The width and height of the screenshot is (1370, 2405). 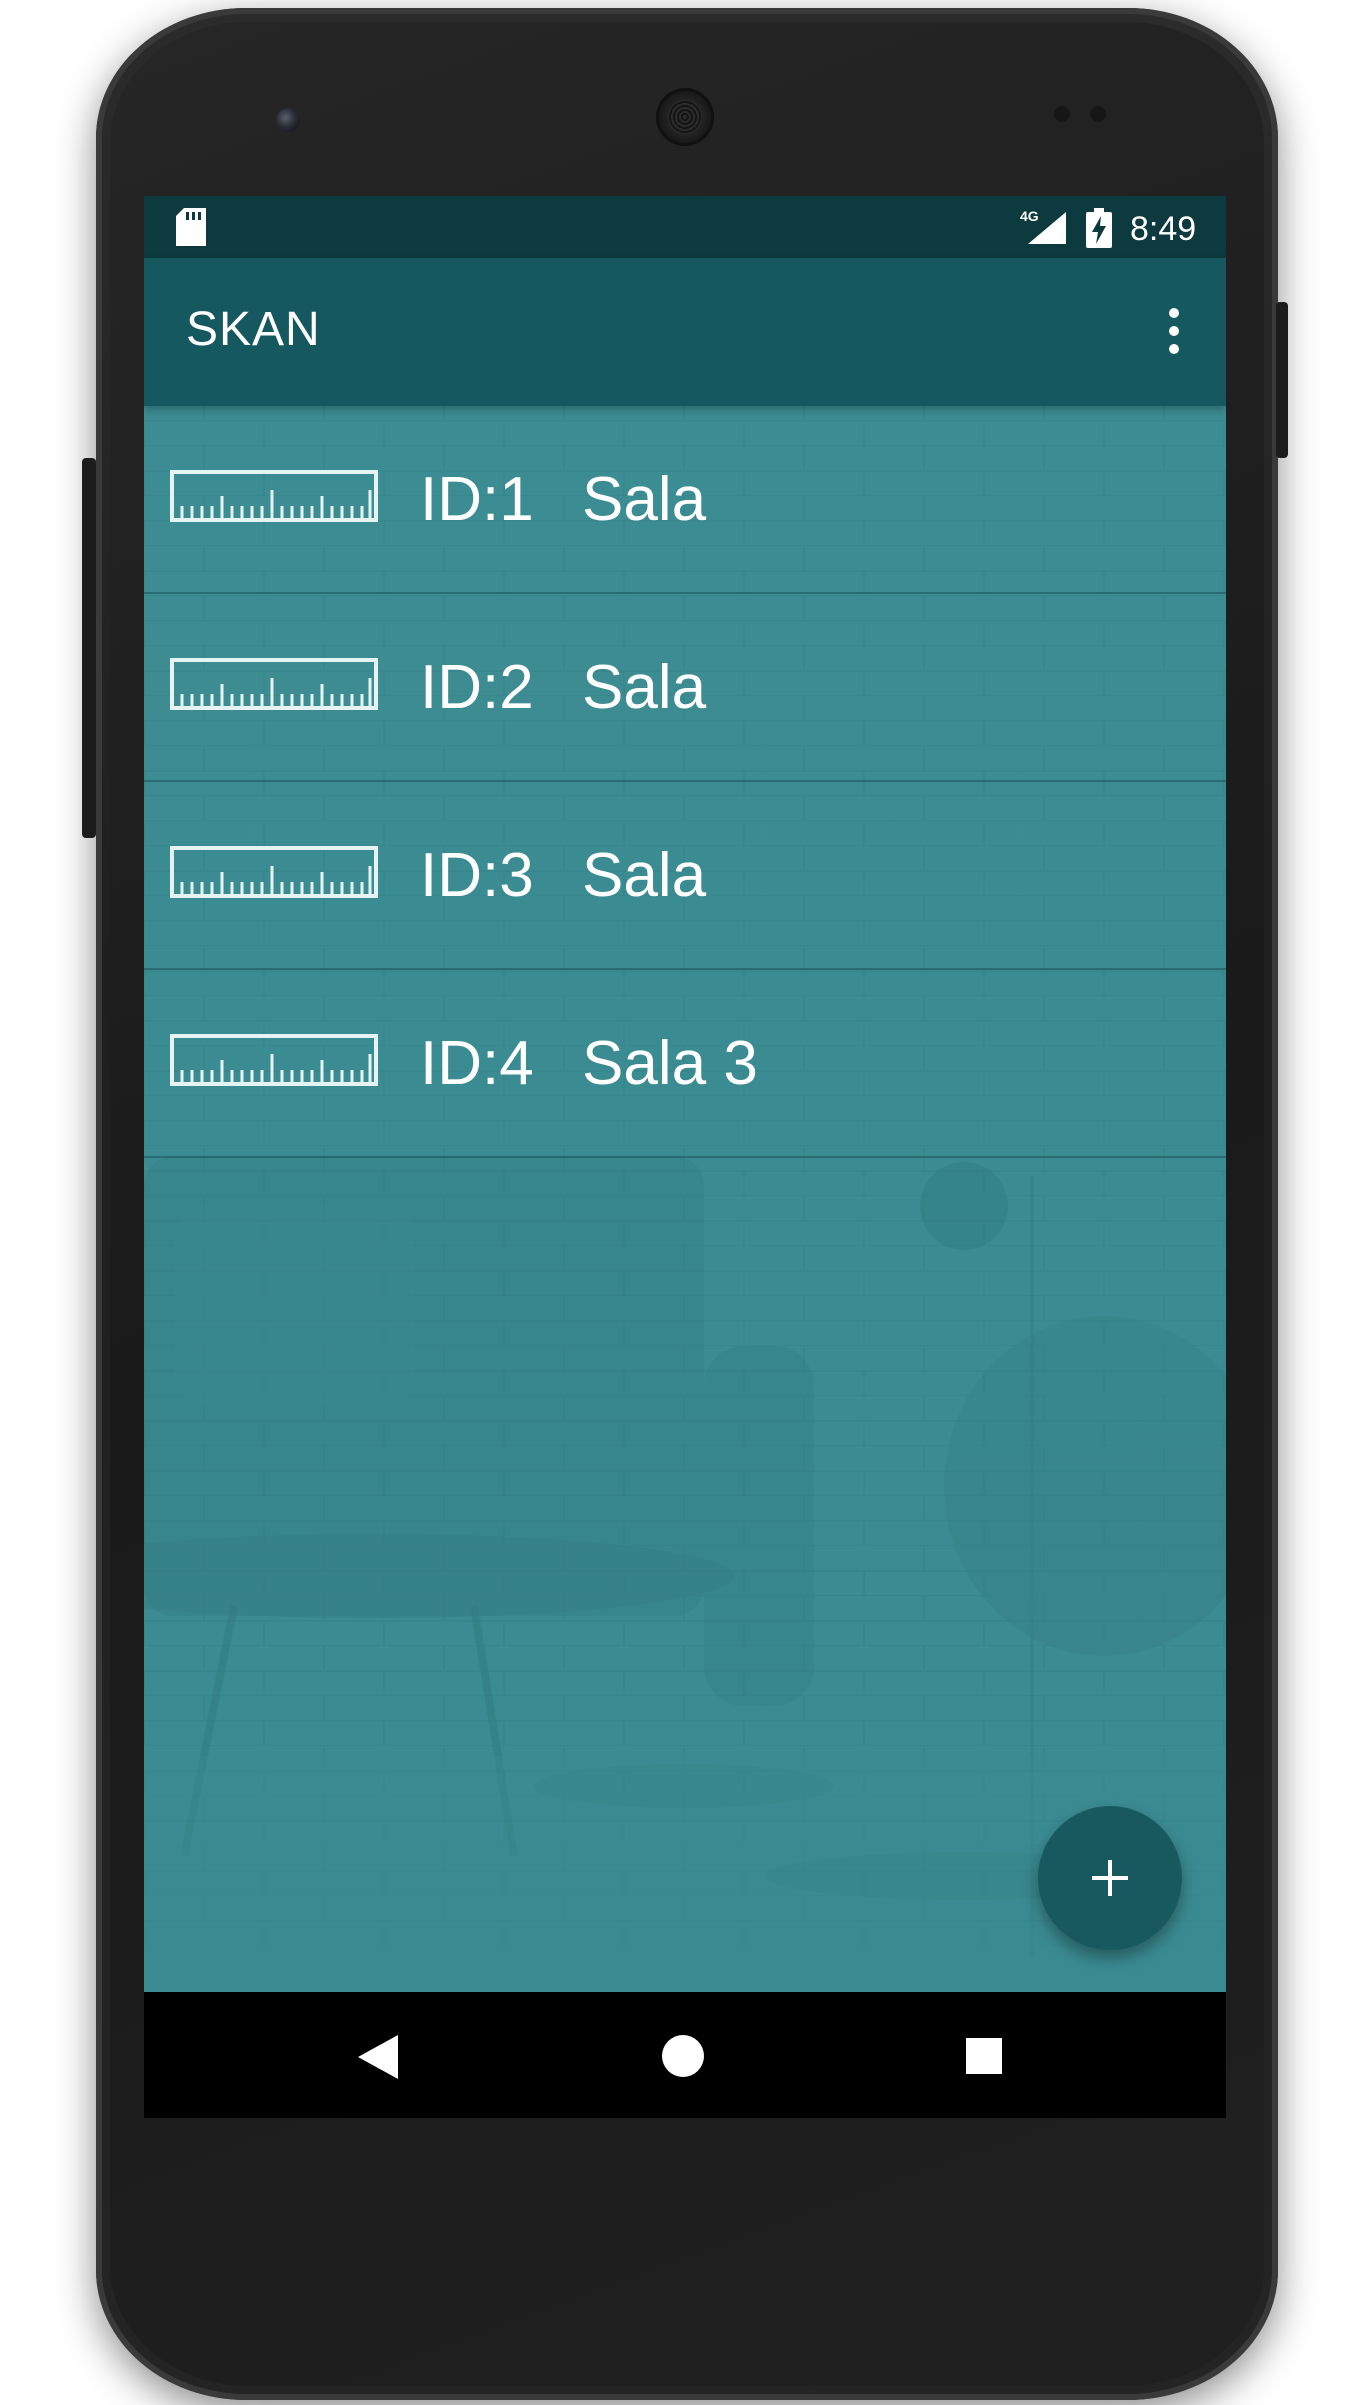 I want to click on item-id-label: ID:4, so click(x=477, y=1063).